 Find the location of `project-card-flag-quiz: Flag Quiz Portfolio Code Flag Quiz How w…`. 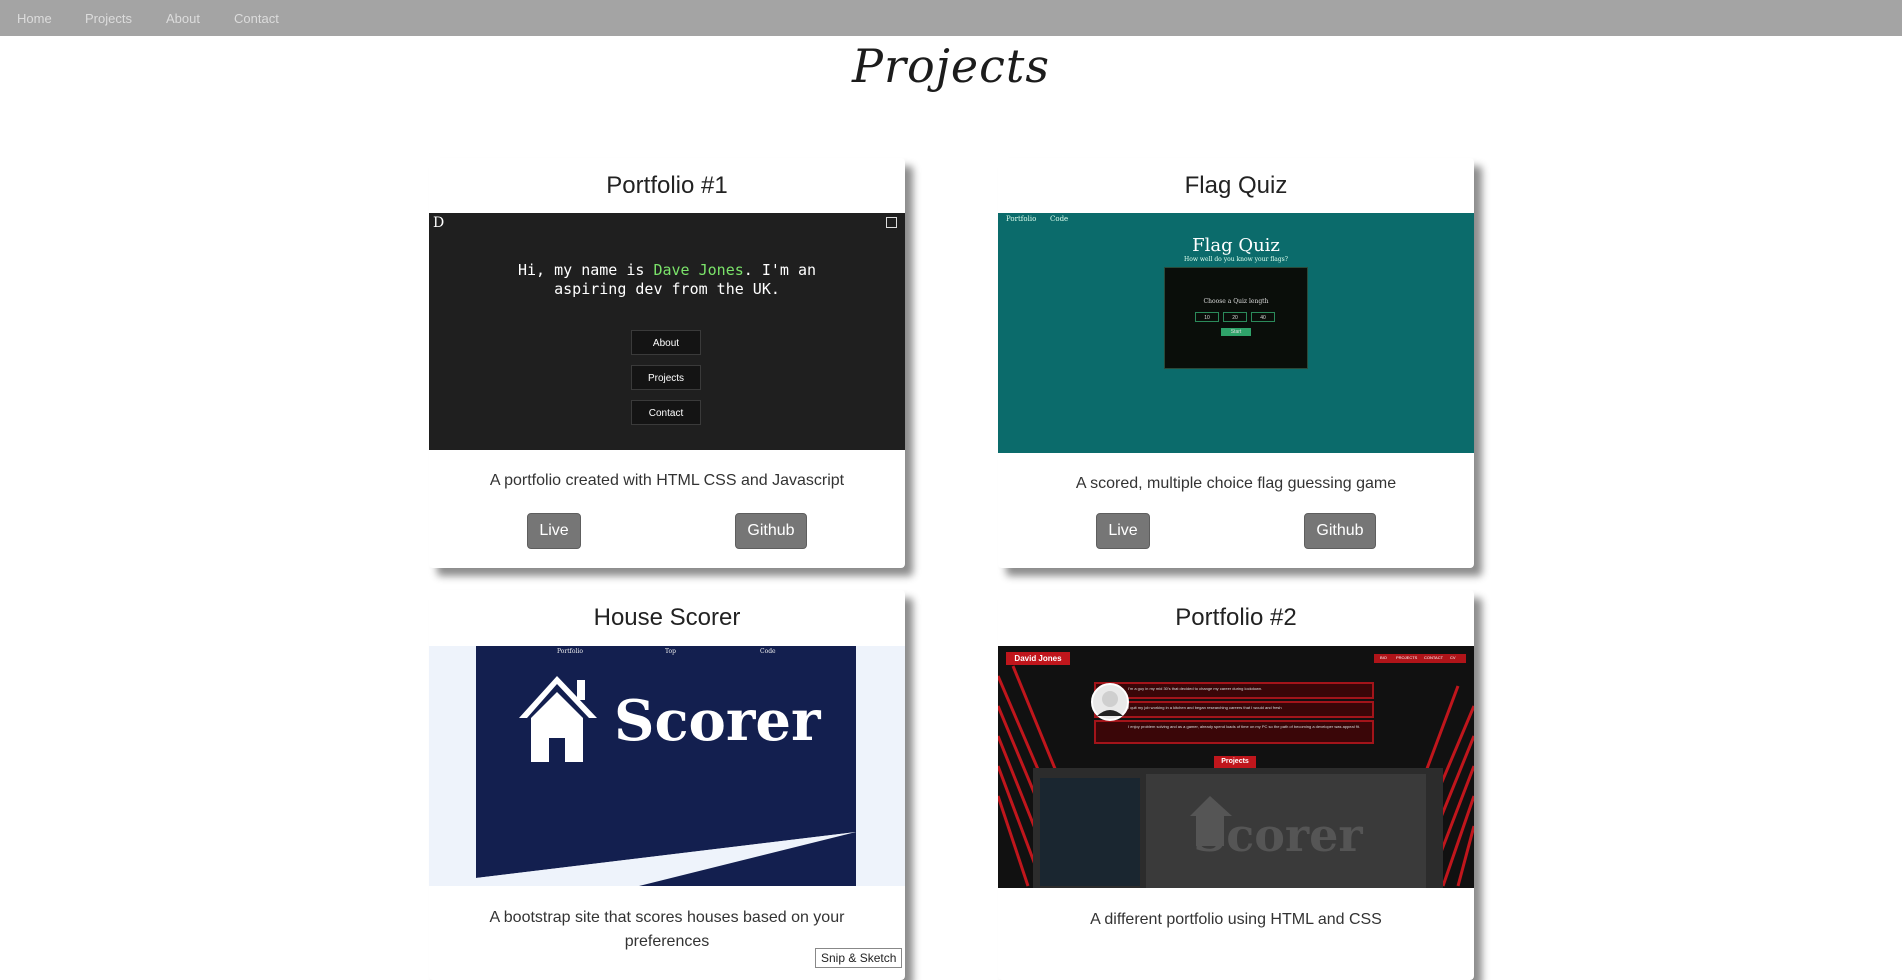

project-card-flag-quiz: Flag Quiz Portfolio Code Flag Quiz How w… is located at coordinates (1236, 363).